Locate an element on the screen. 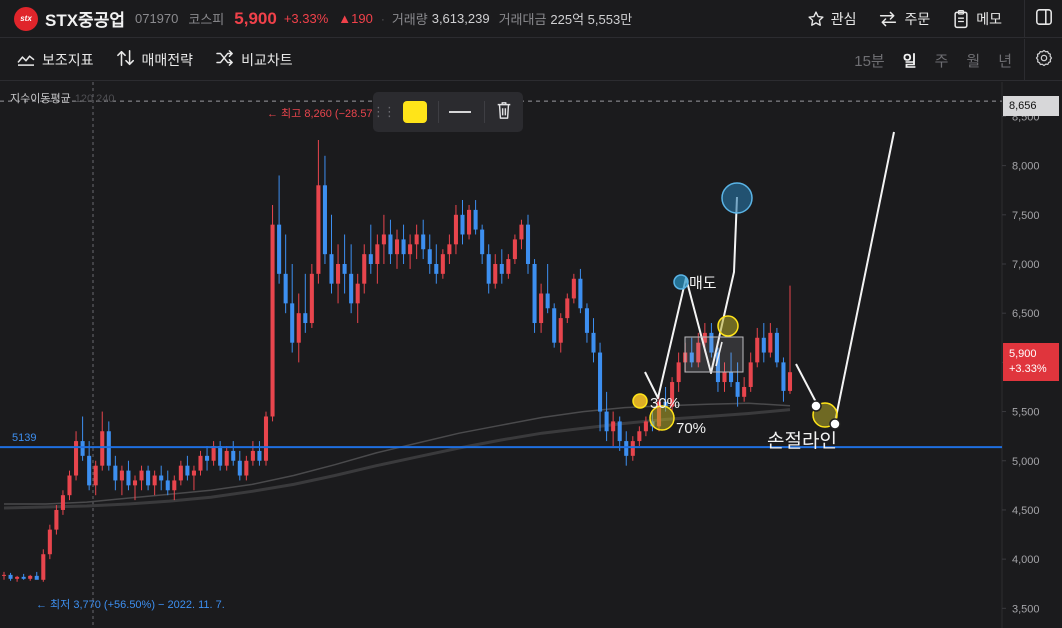  marker-circle-upper is located at coordinates (728, 326).